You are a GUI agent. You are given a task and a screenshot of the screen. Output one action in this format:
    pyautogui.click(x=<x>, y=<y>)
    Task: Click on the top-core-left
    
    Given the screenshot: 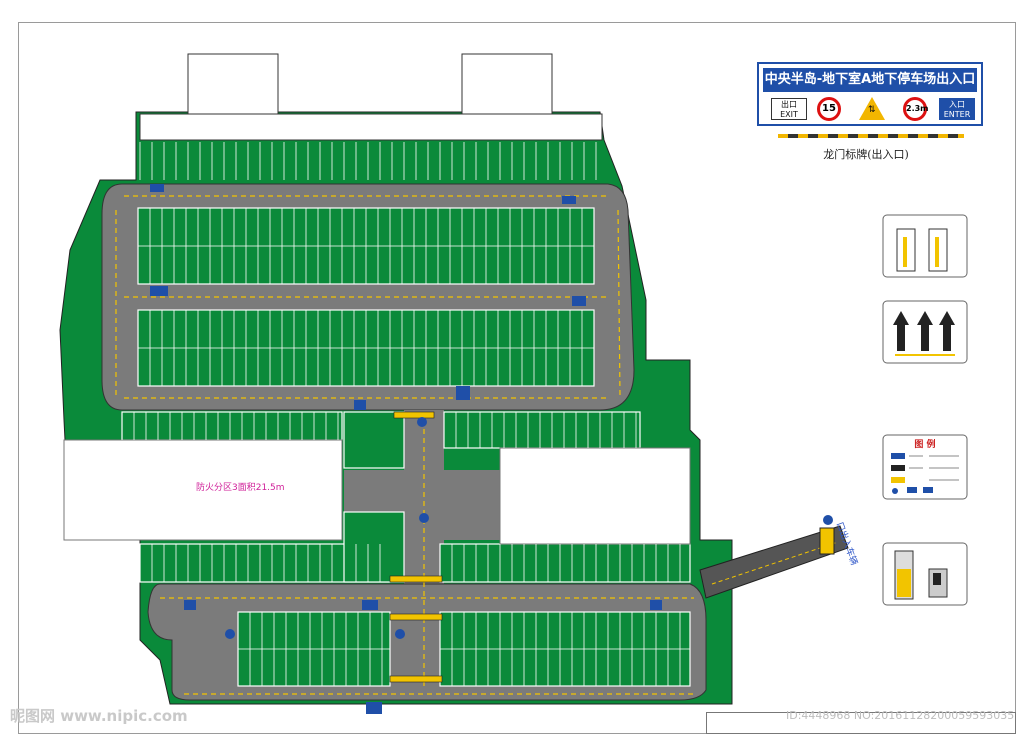 What is the action you would take?
    pyautogui.click(x=233, y=85)
    